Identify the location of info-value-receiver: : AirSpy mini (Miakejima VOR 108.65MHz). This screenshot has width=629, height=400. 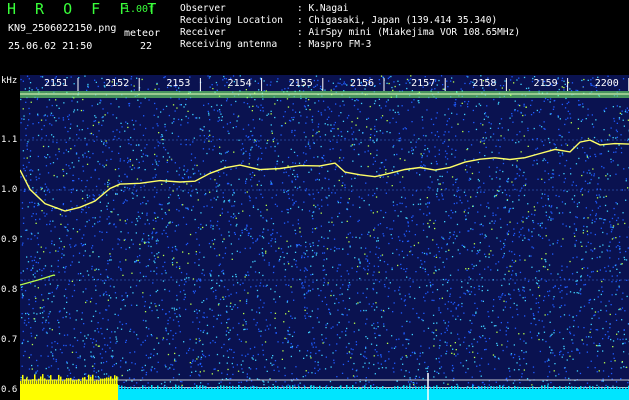
(409, 32).